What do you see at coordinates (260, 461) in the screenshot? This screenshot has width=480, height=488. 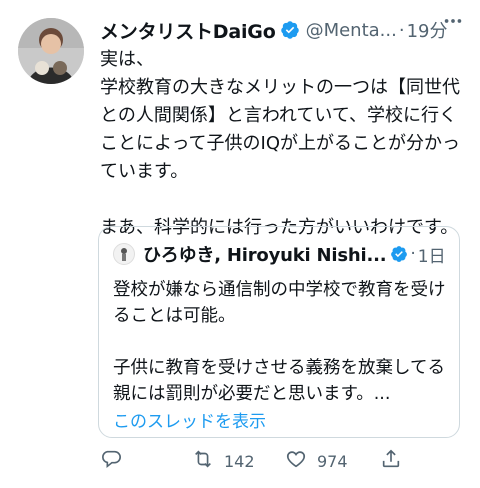 I see `tweet-actions: 142 974` at bounding box center [260, 461].